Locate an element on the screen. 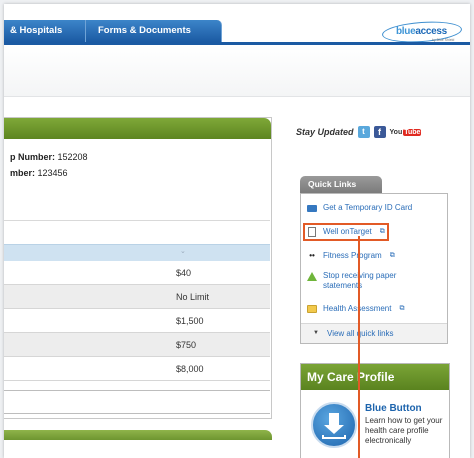  tab-doctors-hospitals: & Hospitals is located at coordinates (45, 31).